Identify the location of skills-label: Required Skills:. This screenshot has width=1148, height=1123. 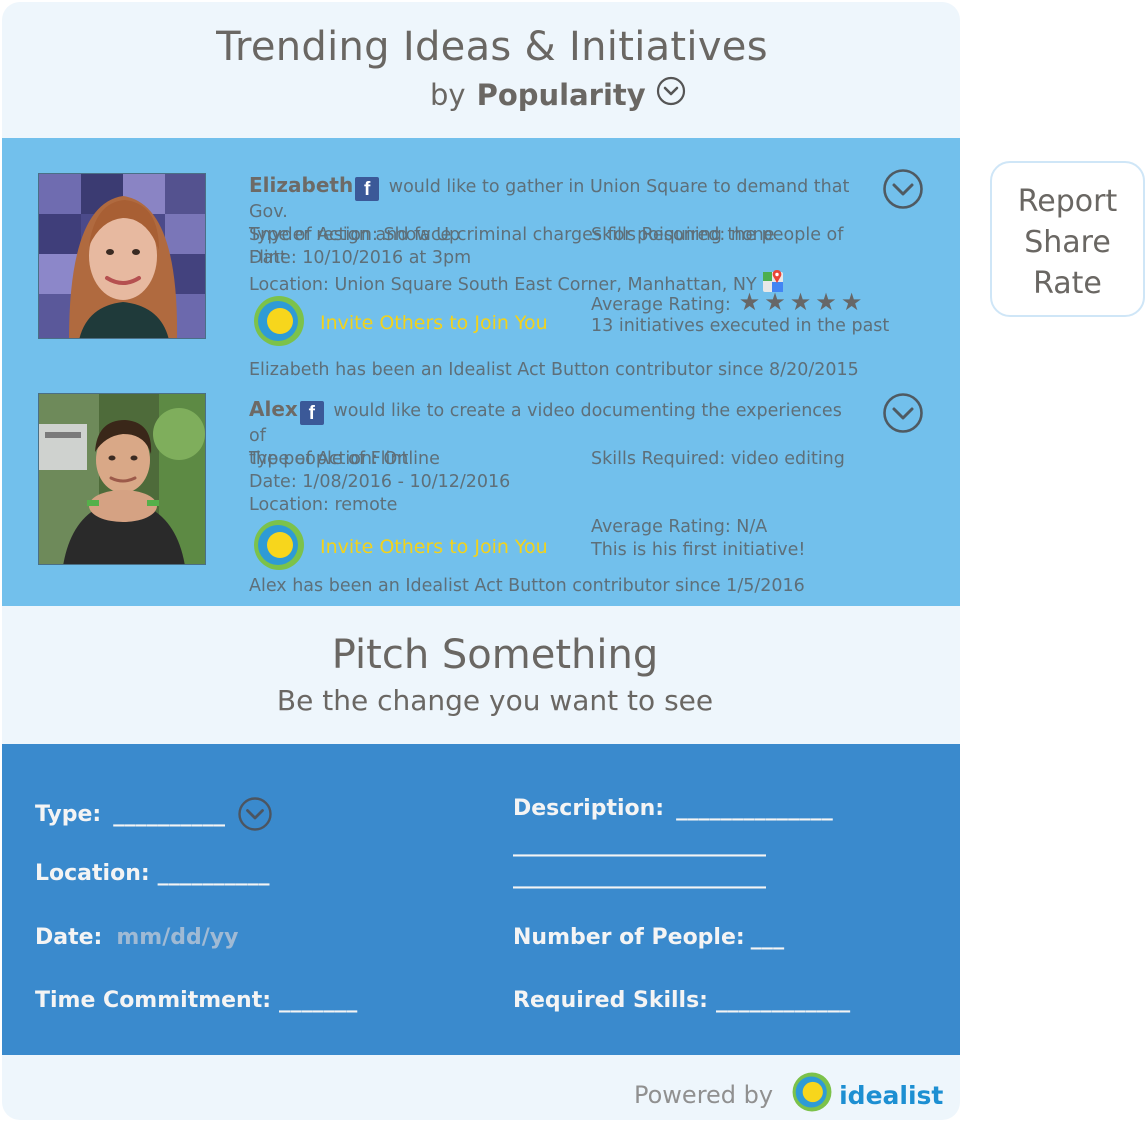
(610, 1000).